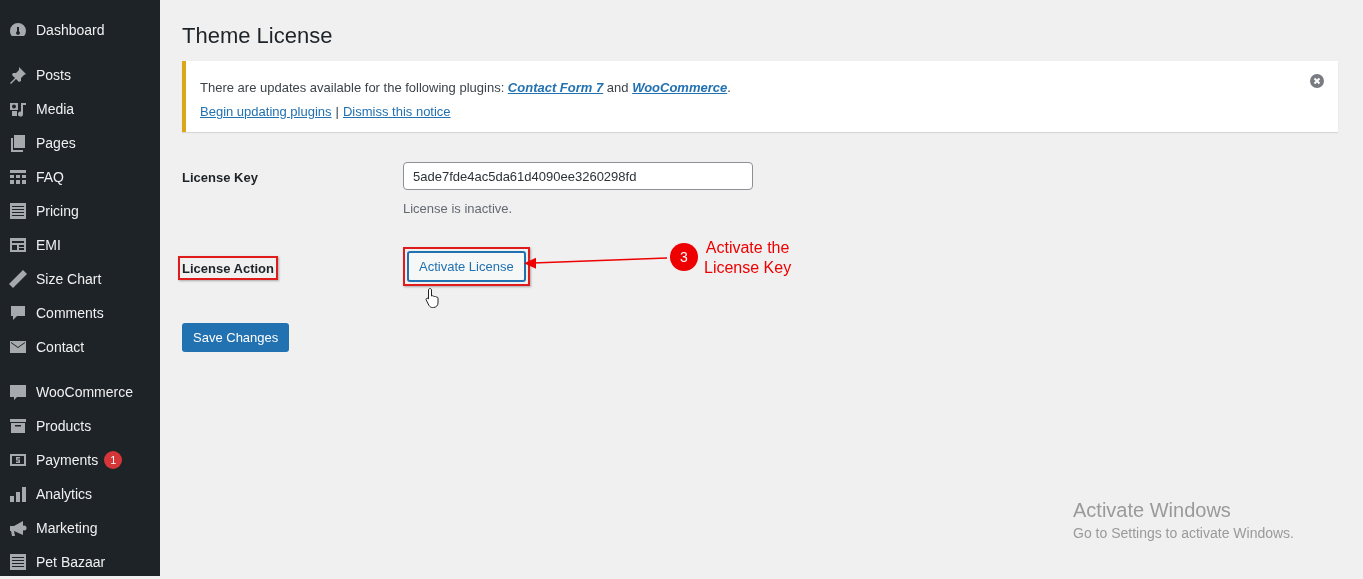  I want to click on notice-message: There are updates available for the following plugins: Contact Form 7 and WooCommerce., so click(465, 87).